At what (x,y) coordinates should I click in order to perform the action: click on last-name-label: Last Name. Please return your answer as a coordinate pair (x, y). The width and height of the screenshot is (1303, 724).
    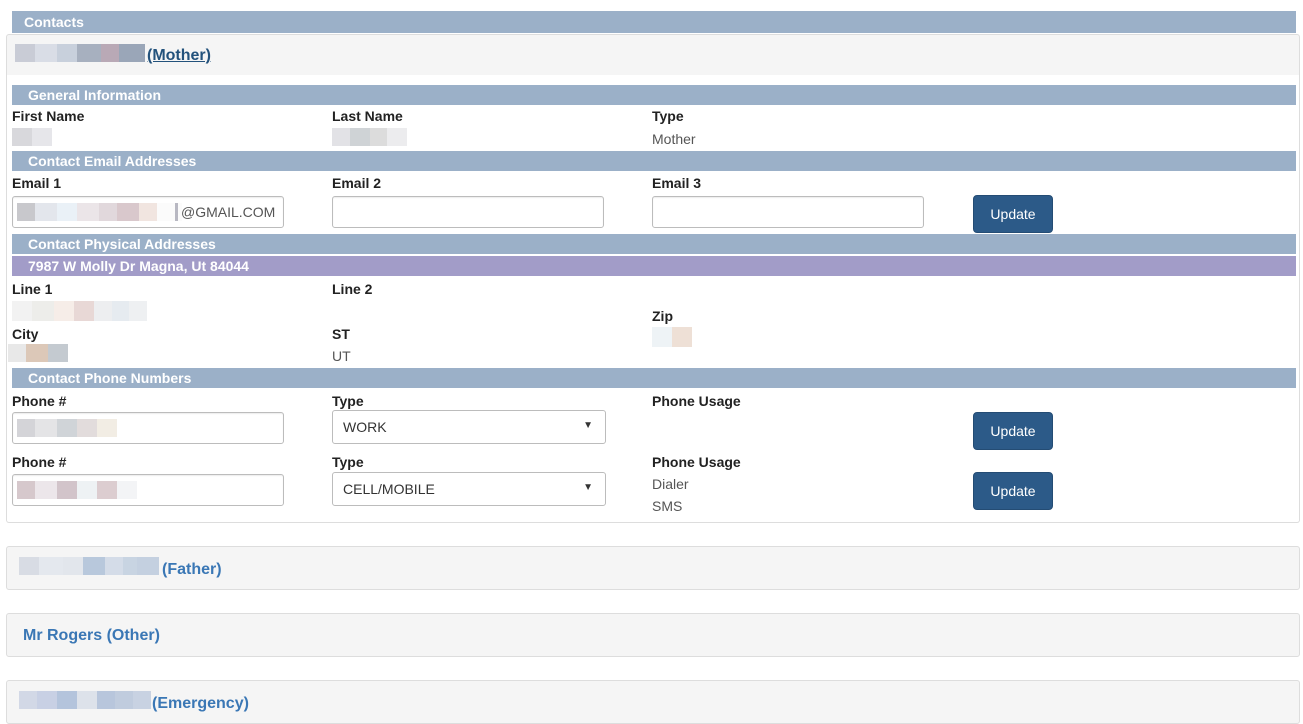
    Looking at the image, I should click on (367, 116).